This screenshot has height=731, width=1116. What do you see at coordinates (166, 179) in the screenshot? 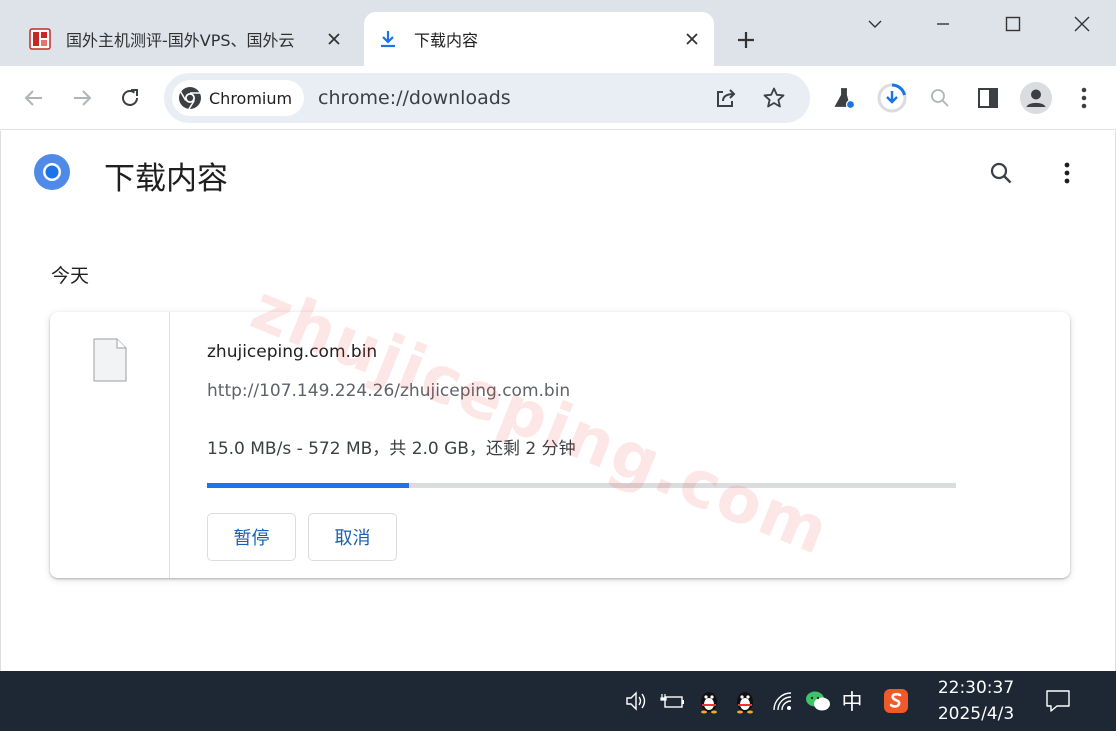
I see `page-title: 下载内容` at bounding box center [166, 179].